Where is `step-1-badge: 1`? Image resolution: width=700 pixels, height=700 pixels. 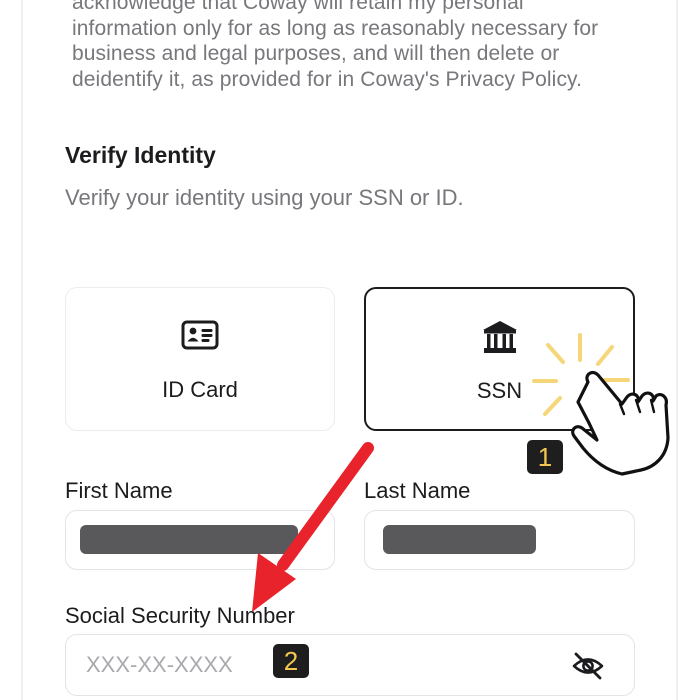 step-1-badge: 1 is located at coordinates (545, 457).